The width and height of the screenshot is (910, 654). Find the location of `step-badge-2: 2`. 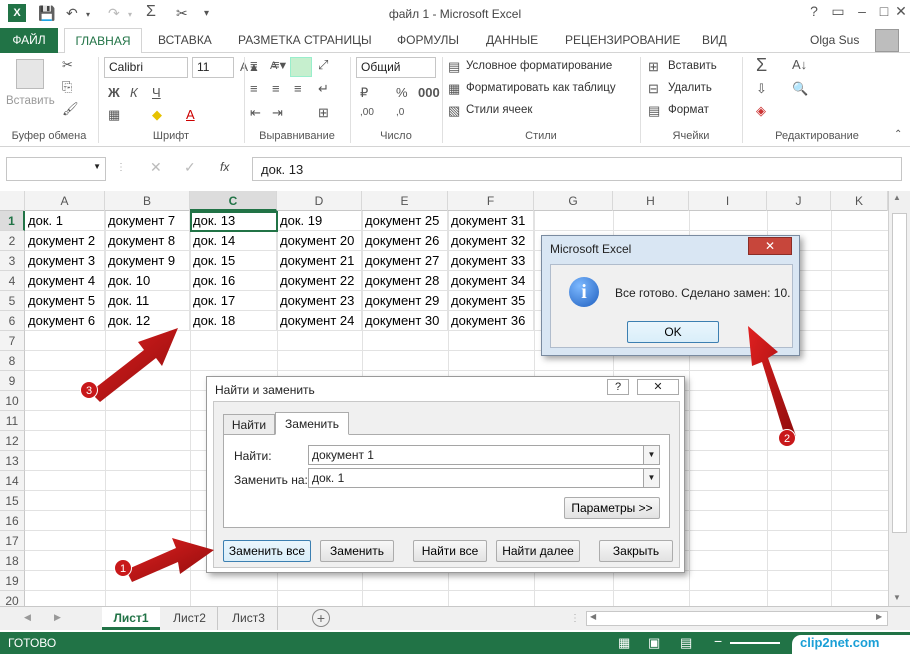

step-badge-2: 2 is located at coordinates (787, 438).